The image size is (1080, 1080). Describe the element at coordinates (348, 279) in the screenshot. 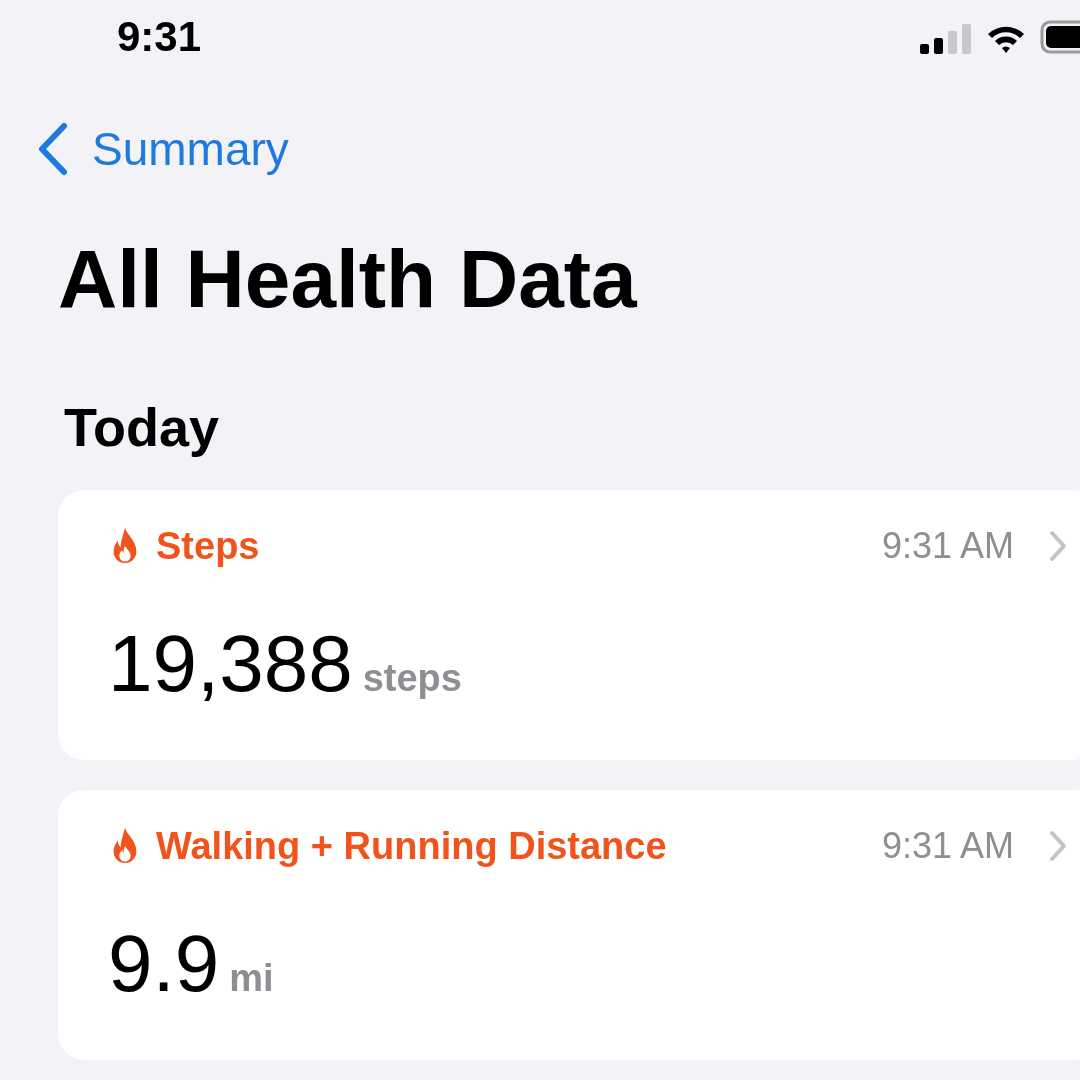

I see `page-title: All Health Data` at that location.